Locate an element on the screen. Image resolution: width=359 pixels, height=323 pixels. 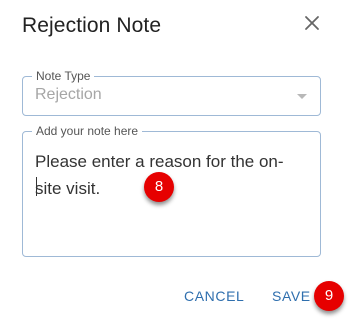
close-button is located at coordinates (312, 23).